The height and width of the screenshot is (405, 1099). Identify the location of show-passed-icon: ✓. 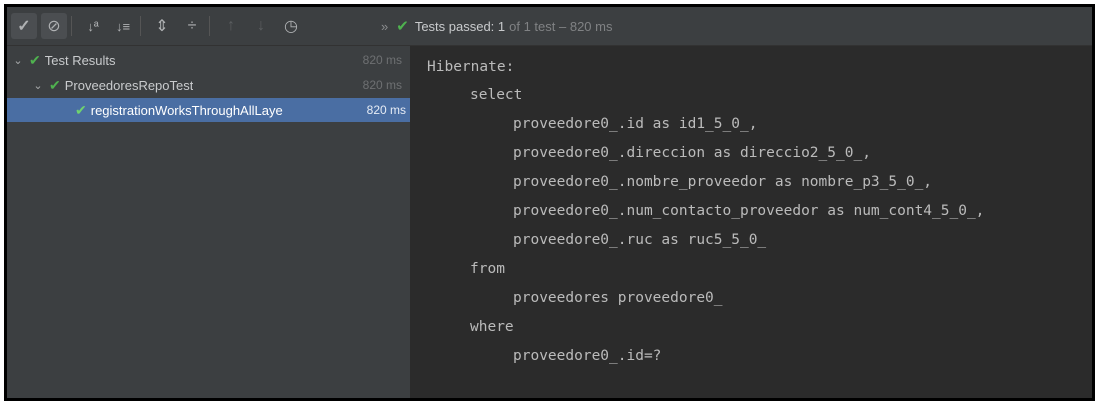
(24, 26).